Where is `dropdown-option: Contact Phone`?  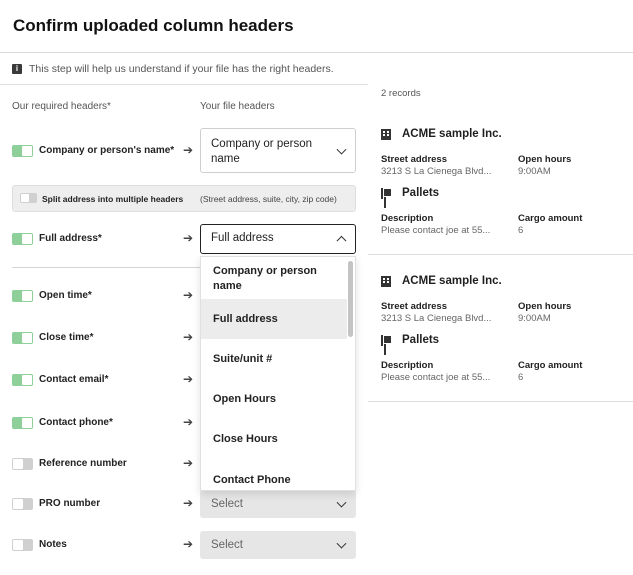
dropdown-option: Contact Phone is located at coordinates (274, 475).